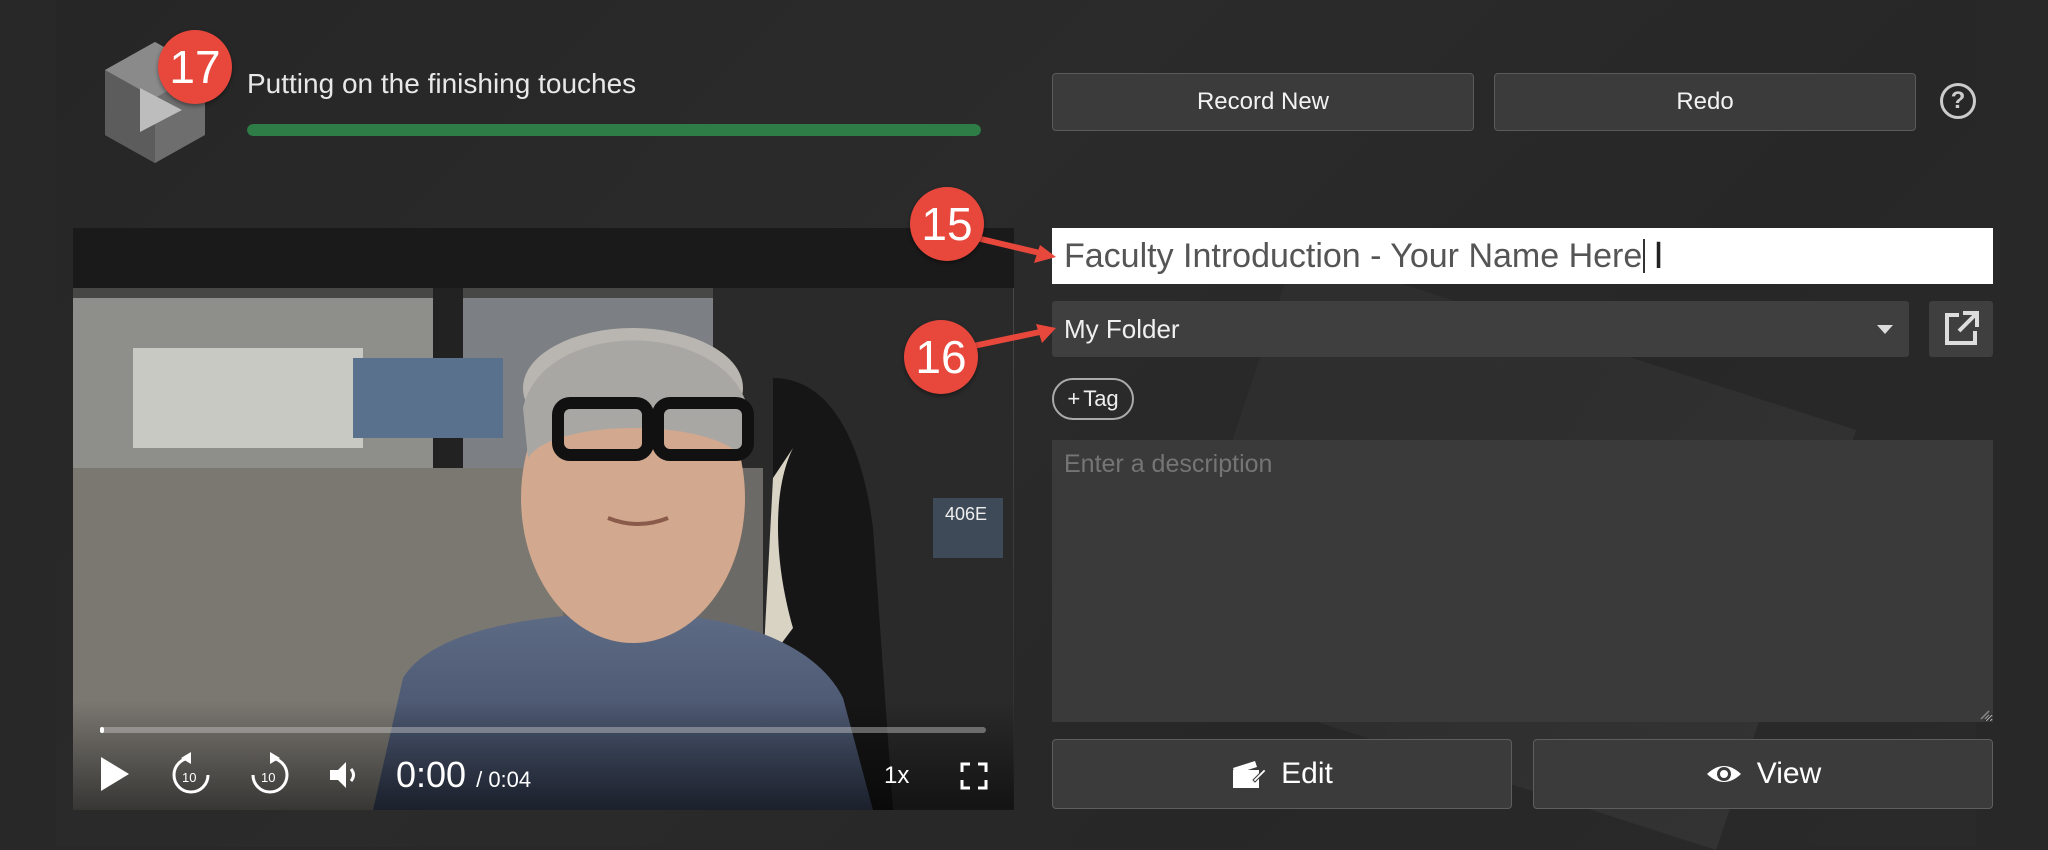 Image resolution: width=2048 pixels, height=850 pixels. I want to click on rewind-seconds: 10, so click(189, 777).